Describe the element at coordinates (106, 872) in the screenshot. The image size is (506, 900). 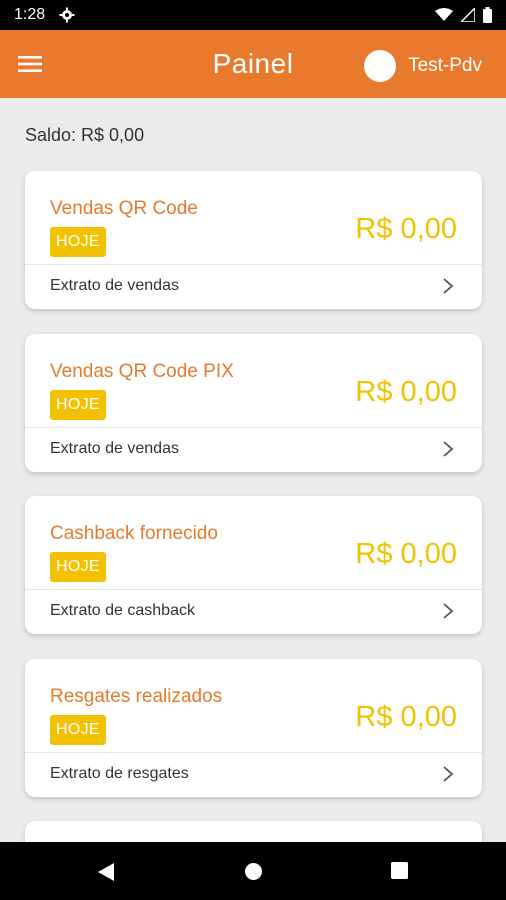
I see `back-icon` at that location.